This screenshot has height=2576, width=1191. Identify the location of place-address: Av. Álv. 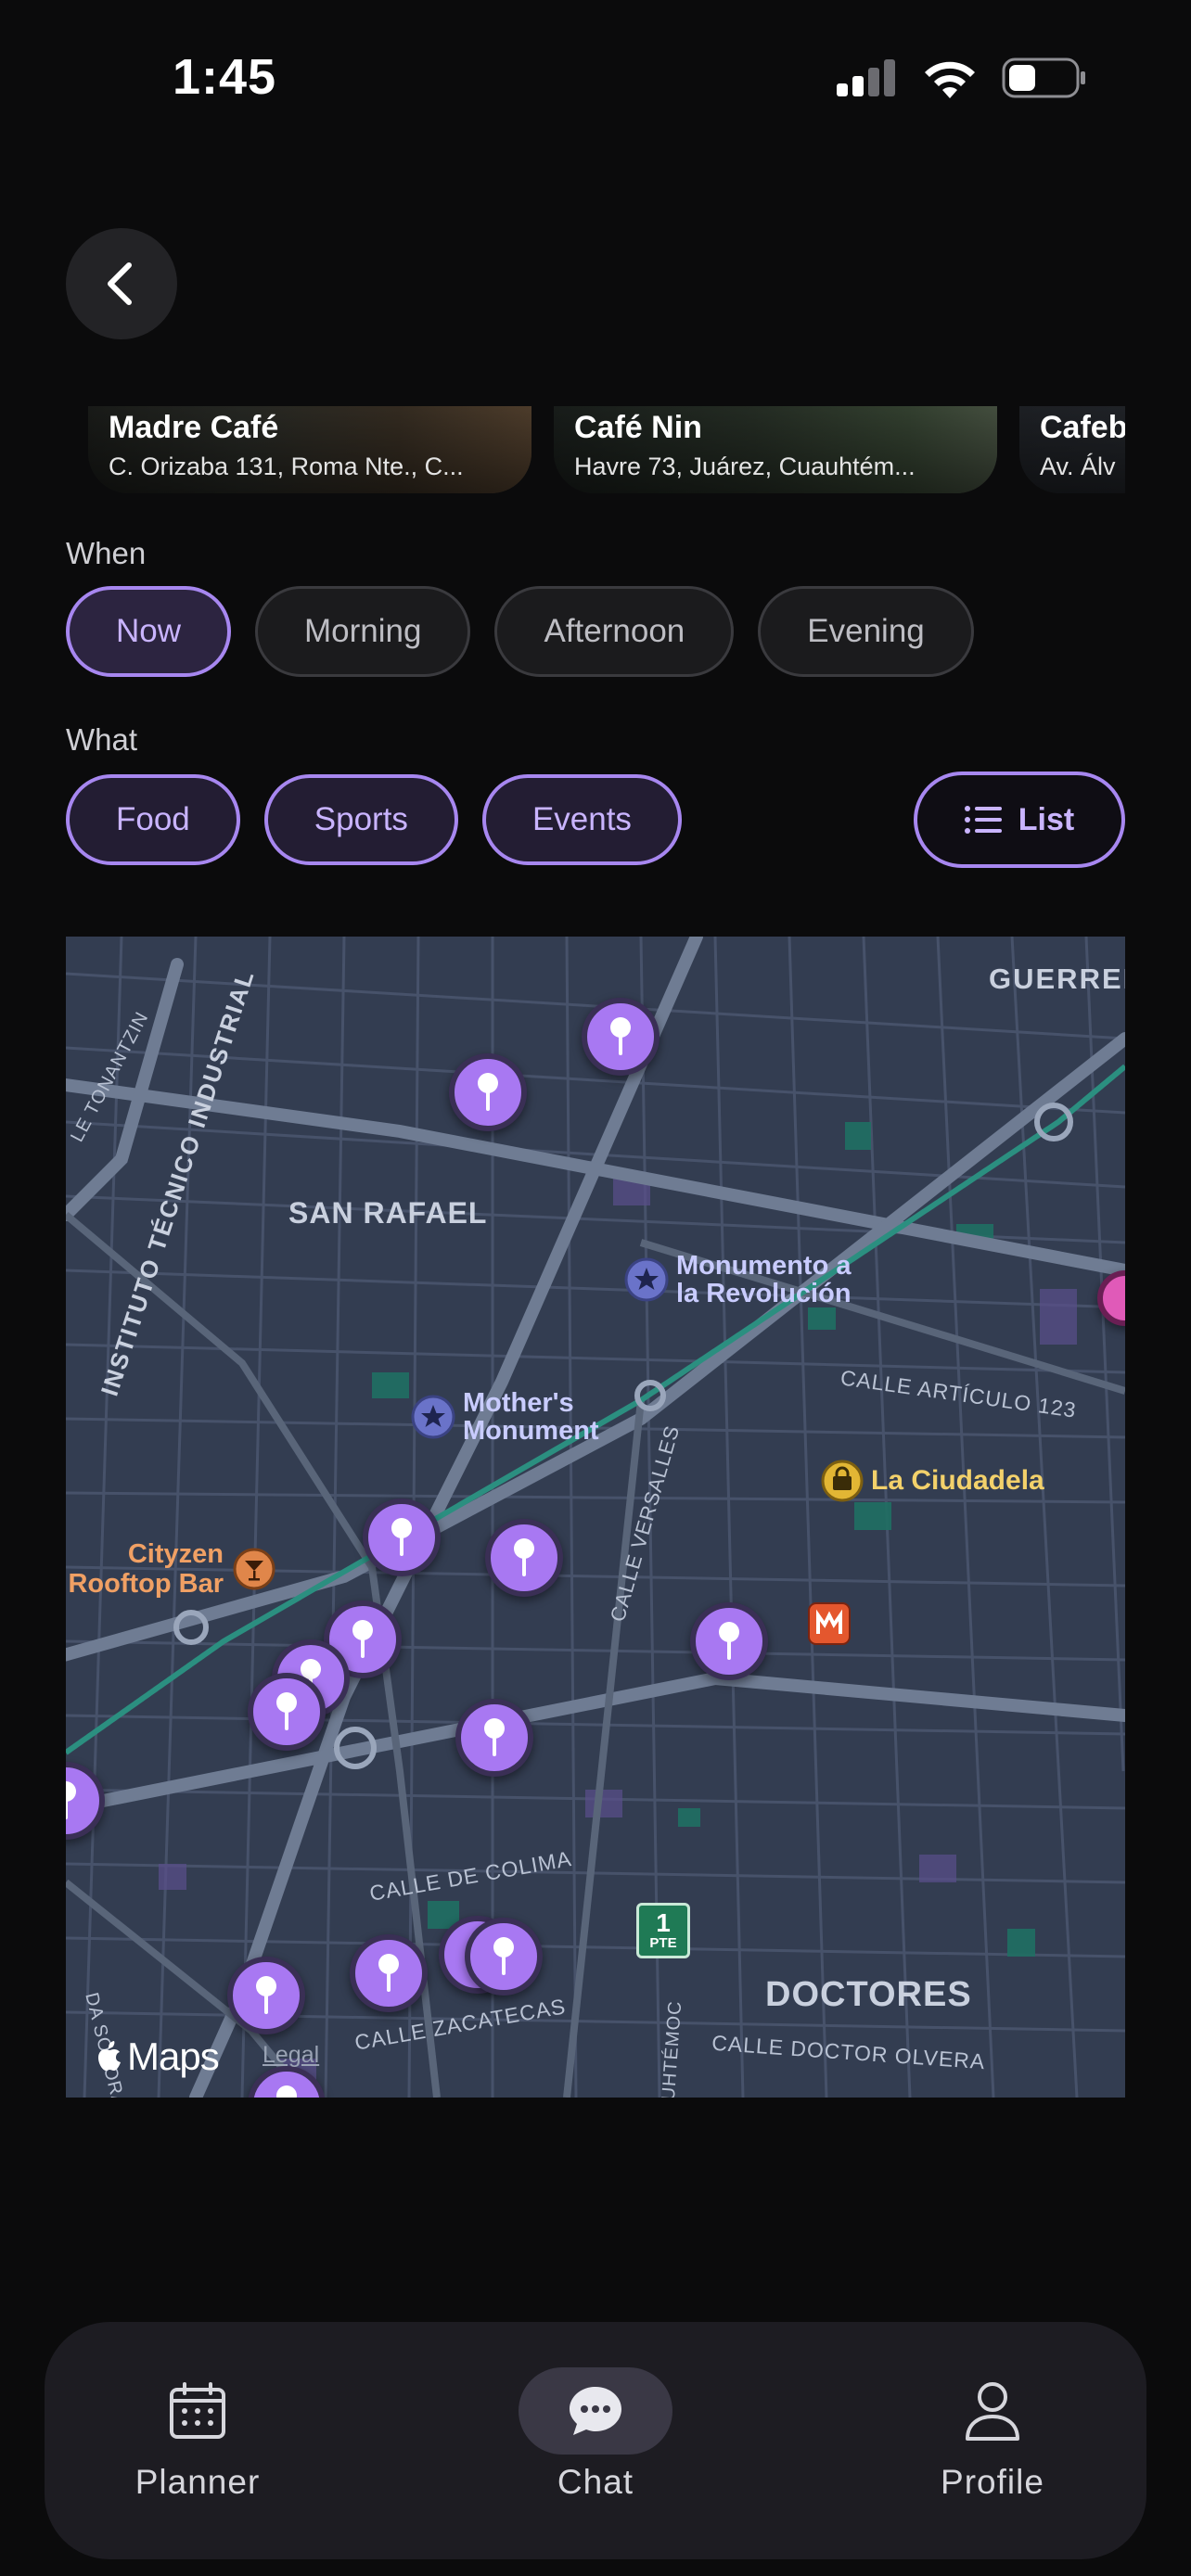
(1078, 467).